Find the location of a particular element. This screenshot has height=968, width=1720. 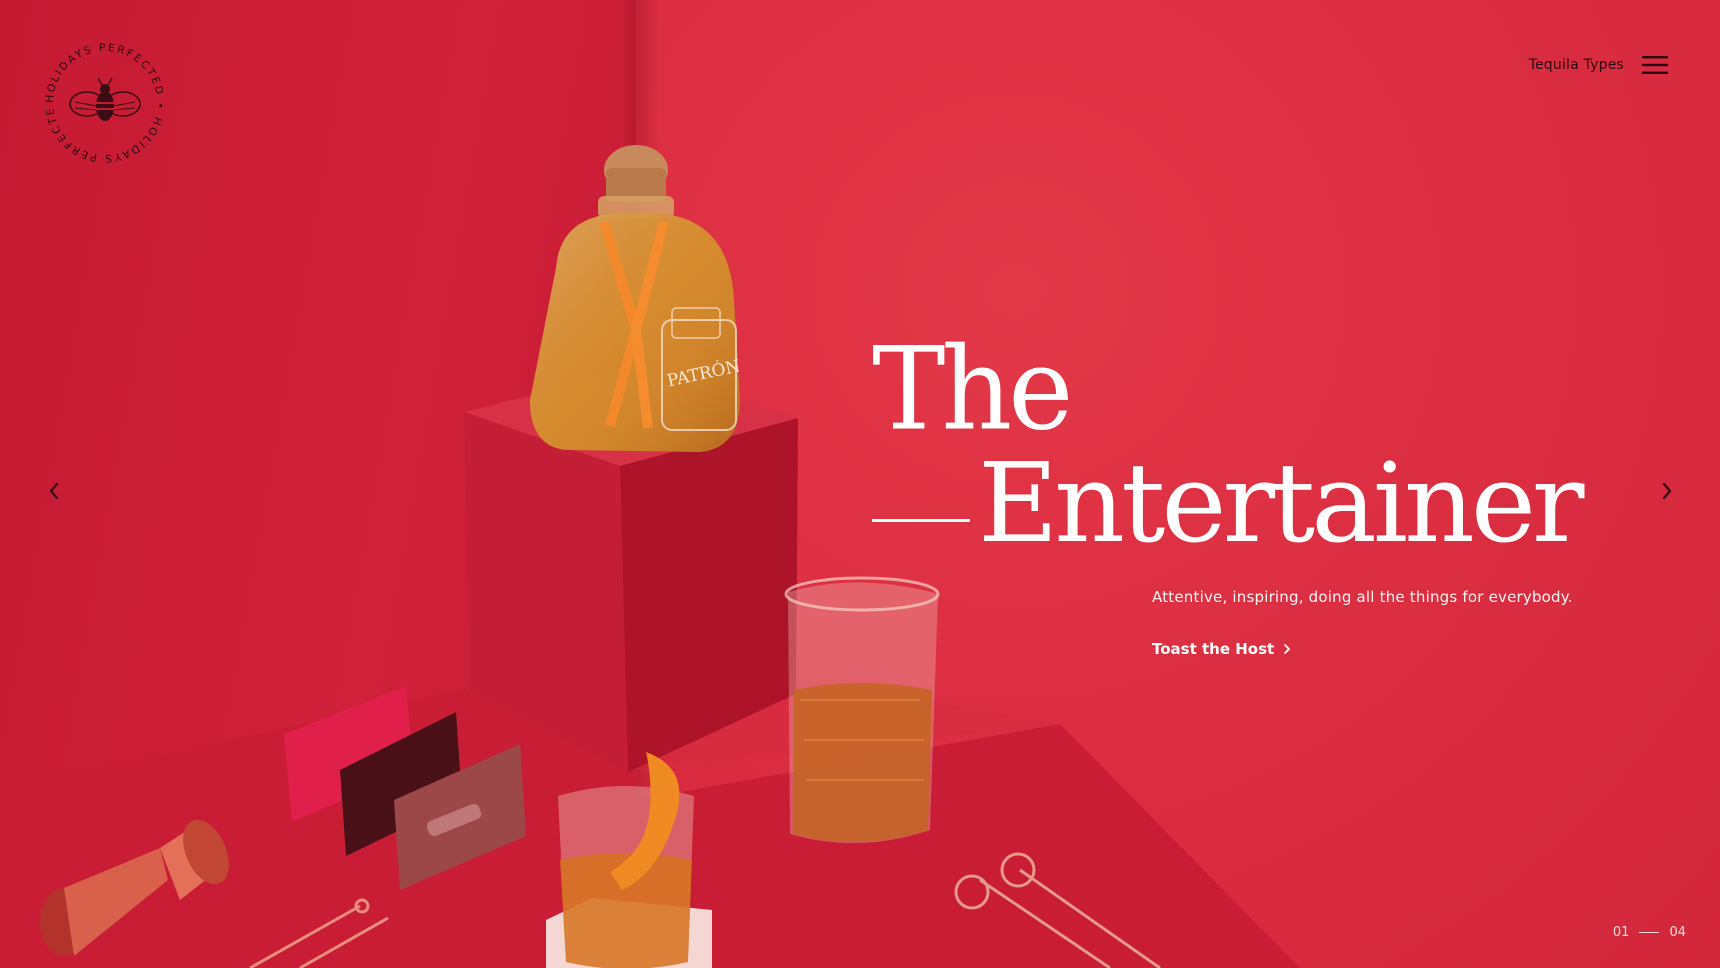

wall-corner-shadow is located at coordinates (640, 400).